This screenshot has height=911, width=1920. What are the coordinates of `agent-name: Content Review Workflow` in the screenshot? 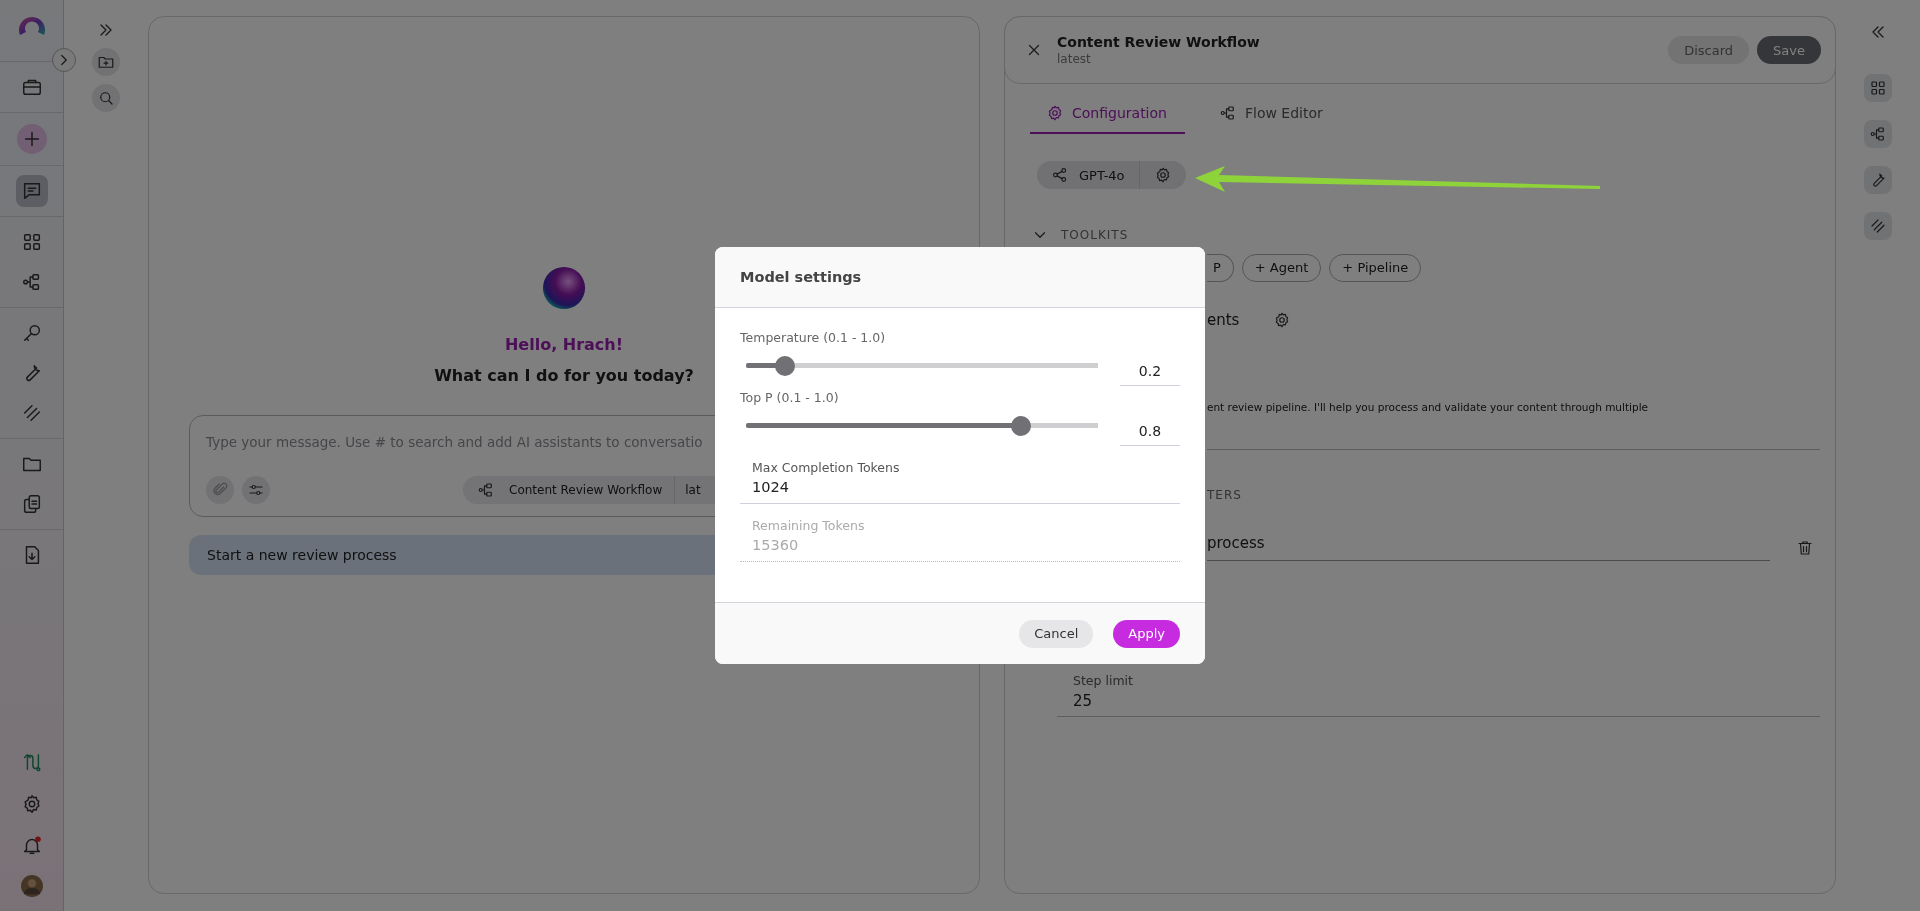 It's located at (592, 490).